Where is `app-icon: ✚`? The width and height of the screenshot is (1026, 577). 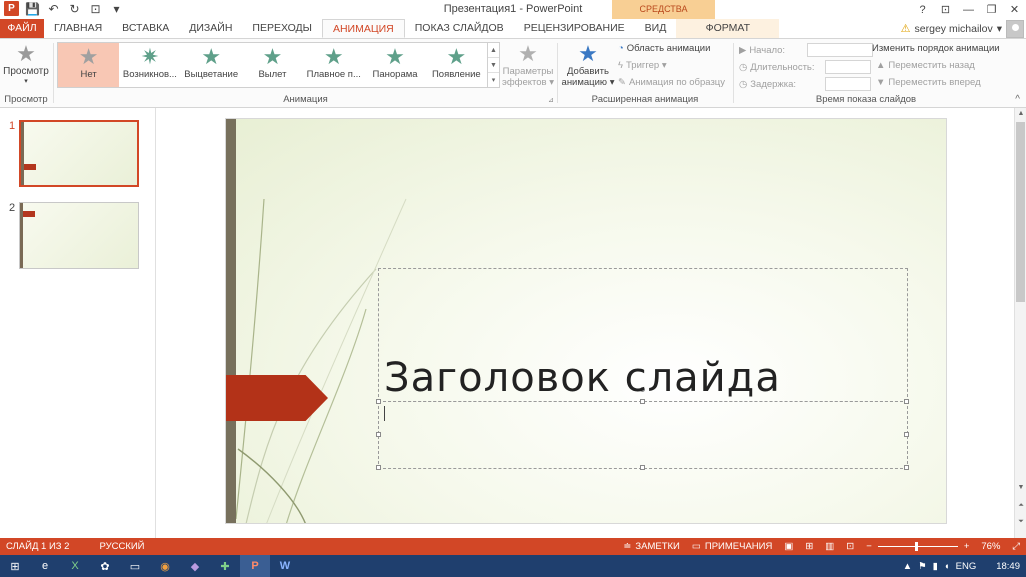
app-icon: ✚ is located at coordinates (225, 566).